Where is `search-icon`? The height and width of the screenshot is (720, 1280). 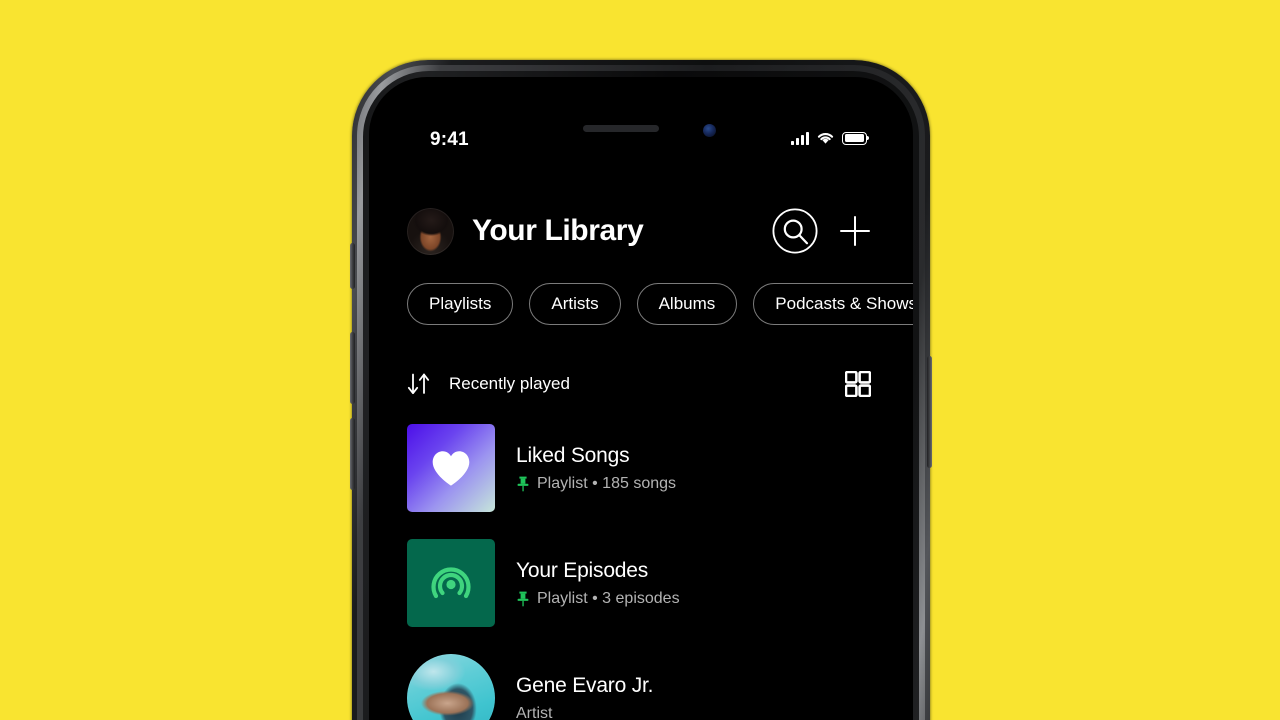
search-icon is located at coordinates (795, 231).